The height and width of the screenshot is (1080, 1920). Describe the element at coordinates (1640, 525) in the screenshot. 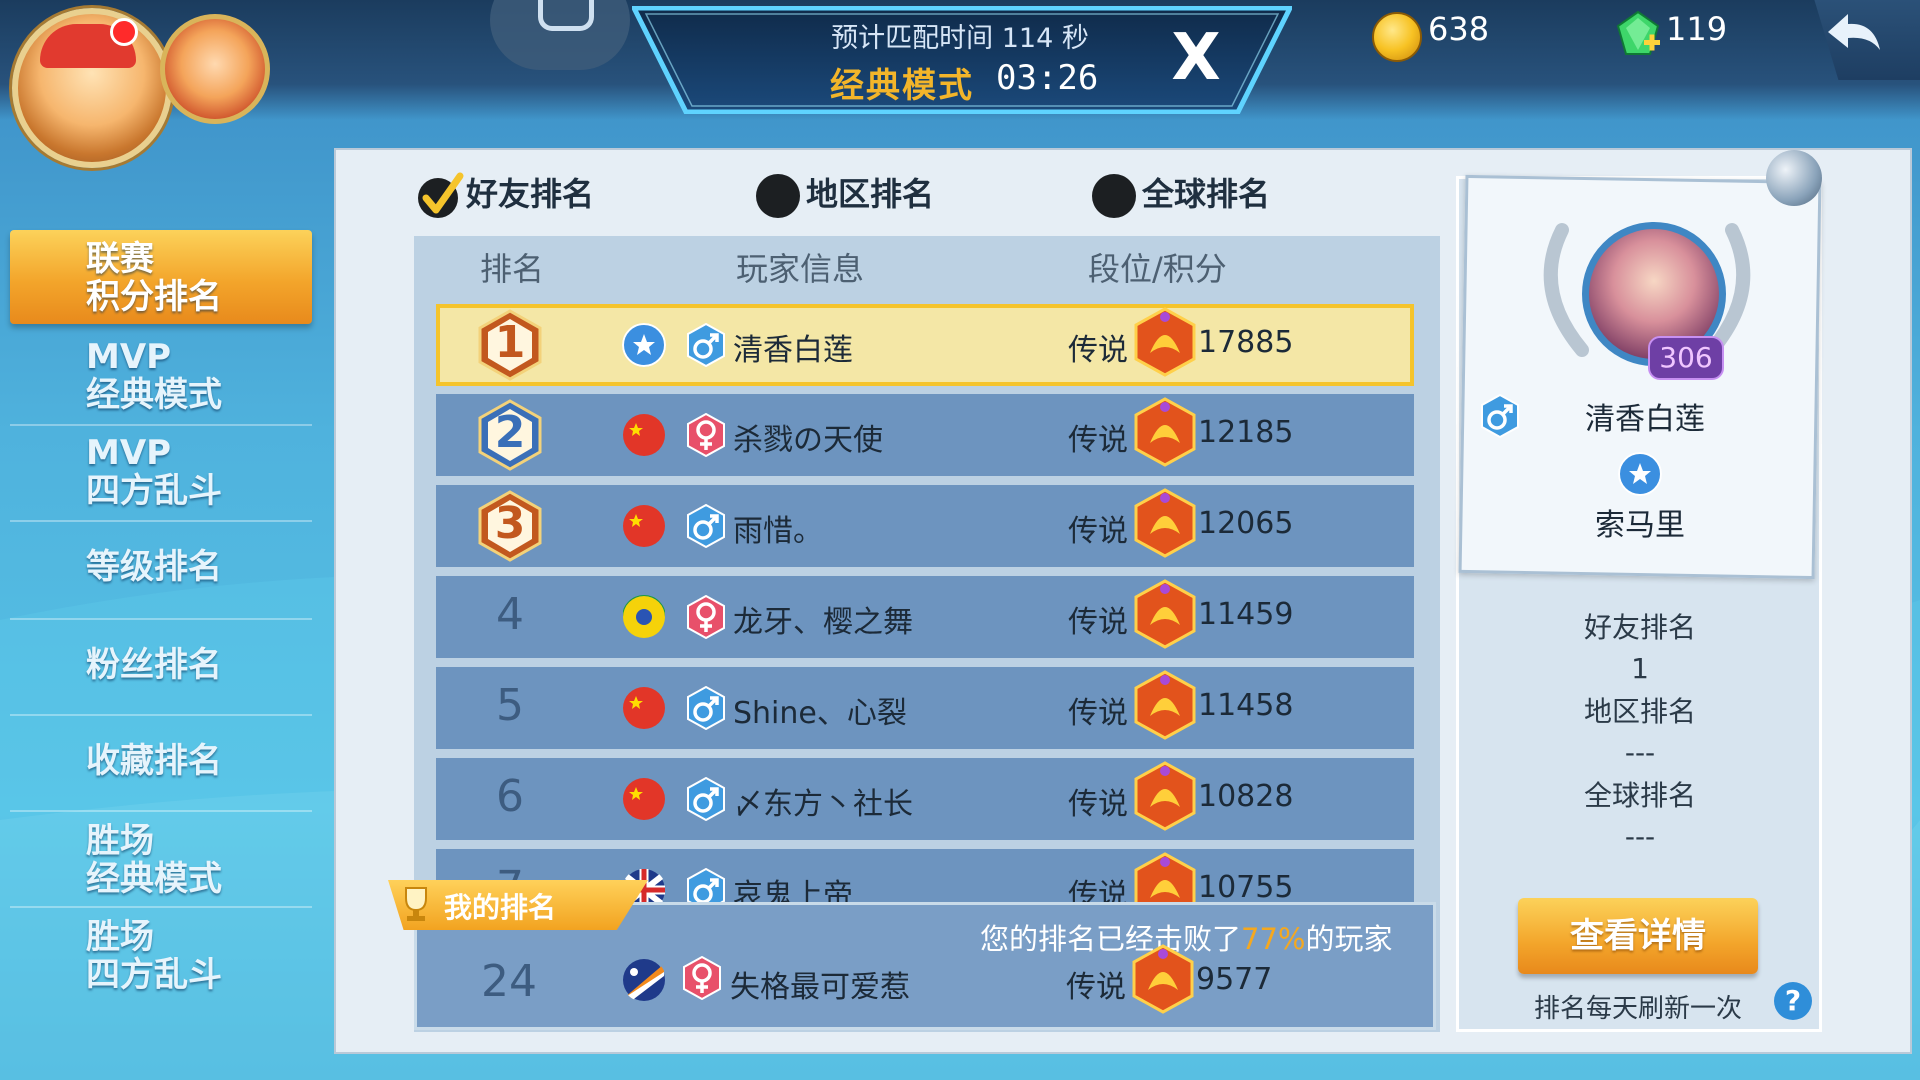

I see `profile-country: 索马里` at that location.